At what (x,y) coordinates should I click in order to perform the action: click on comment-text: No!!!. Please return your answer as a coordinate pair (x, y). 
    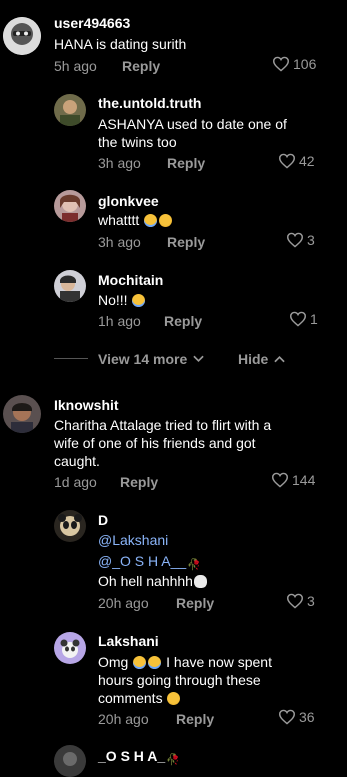
    Looking at the image, I should click on (122, 300).